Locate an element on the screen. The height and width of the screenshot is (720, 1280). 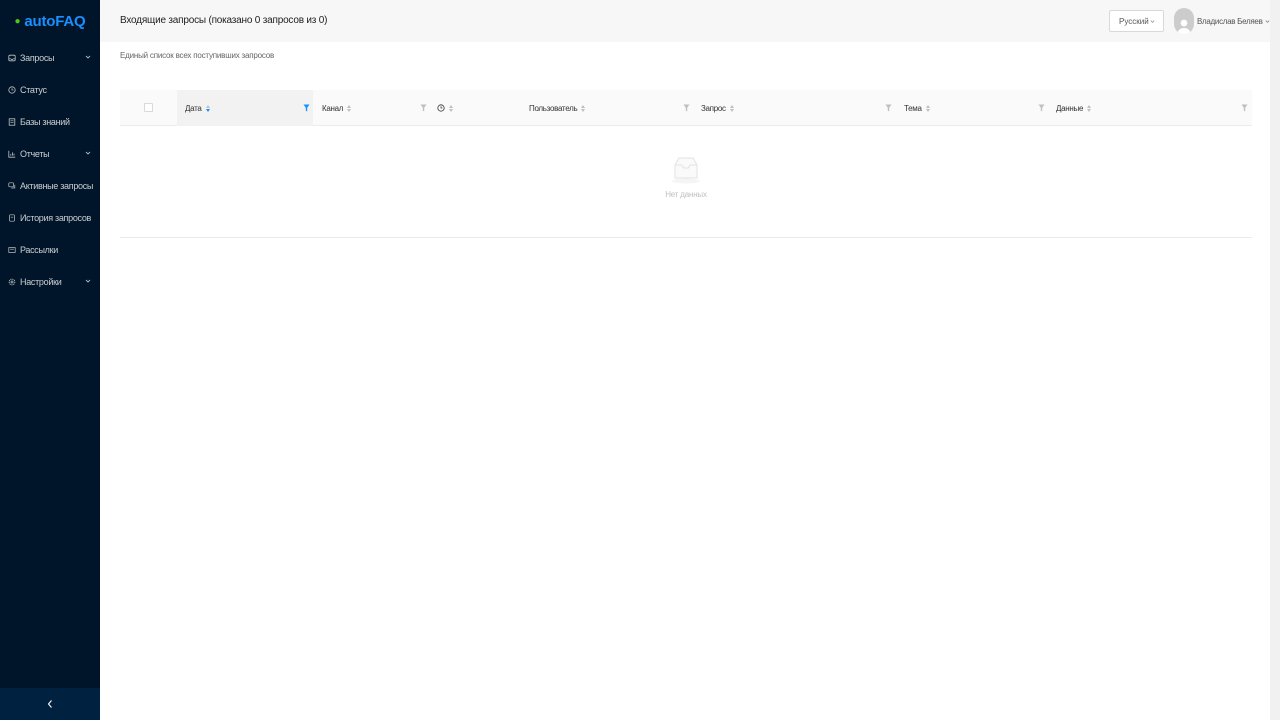
select-all-checkbox is located at coordinates (148, 107).